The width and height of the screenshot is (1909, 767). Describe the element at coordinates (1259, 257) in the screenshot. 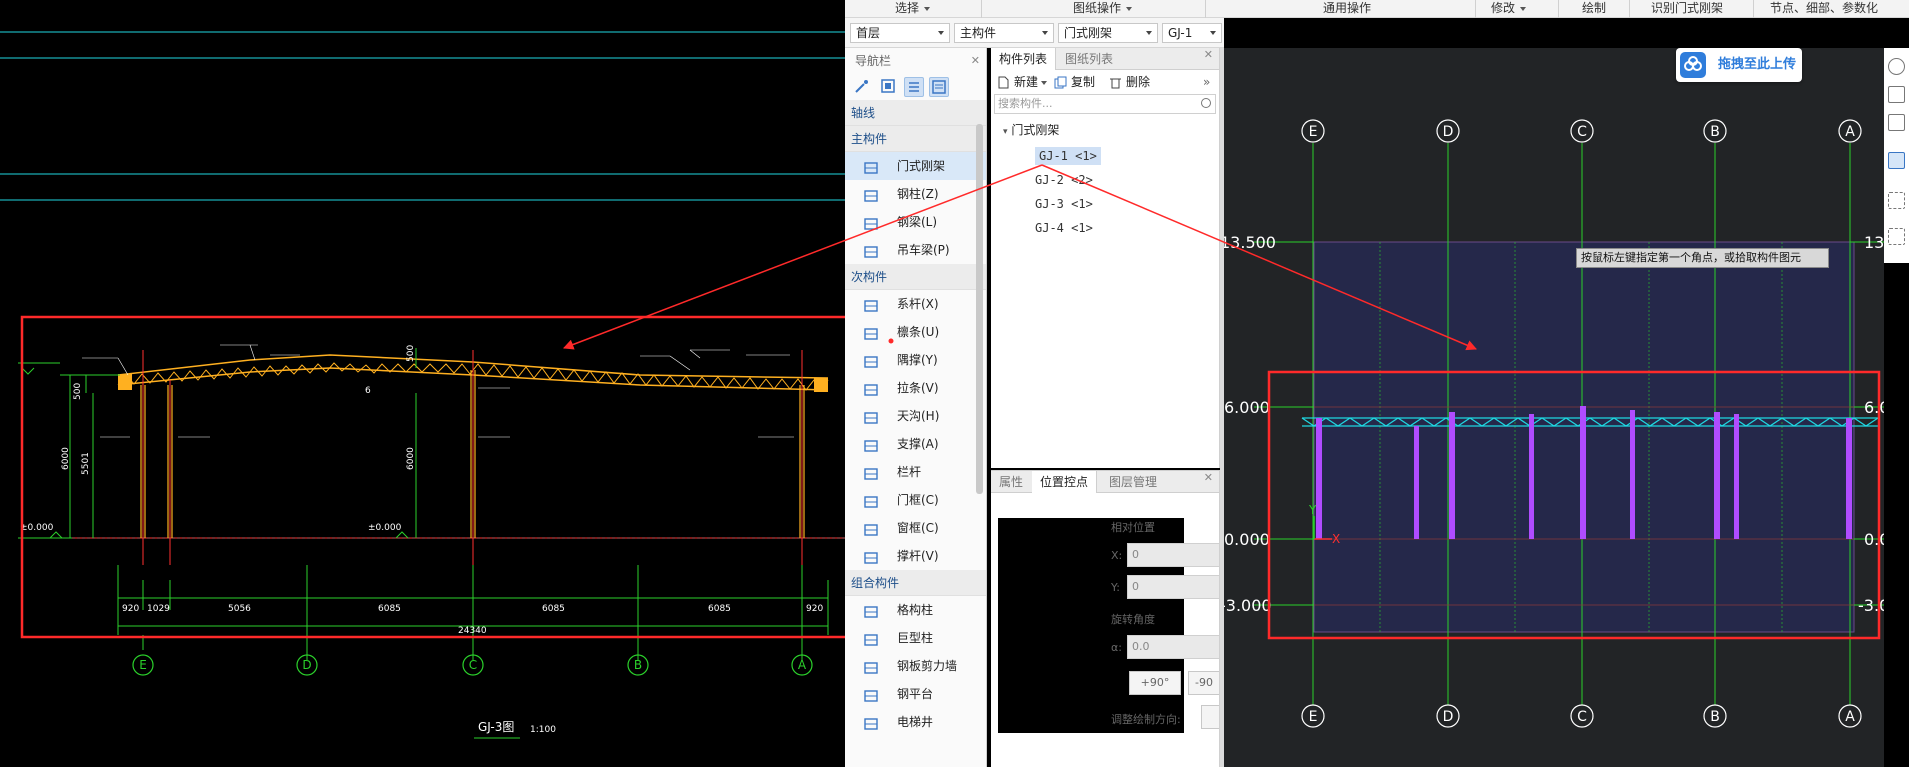

I see `arrow-to-viewport` at that location.